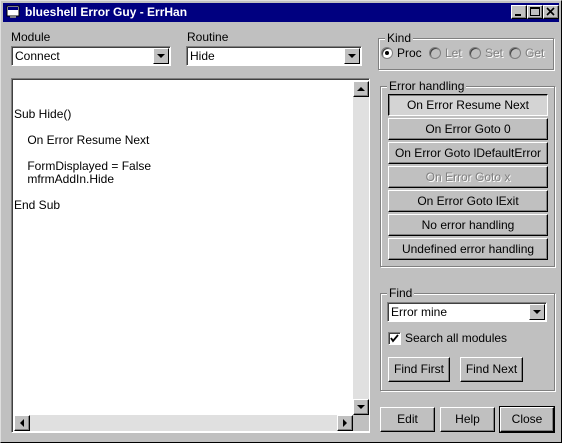  Describe the element at coordinates (208, 37) in the screenshot. I see `routine-label: Routine` at that location.